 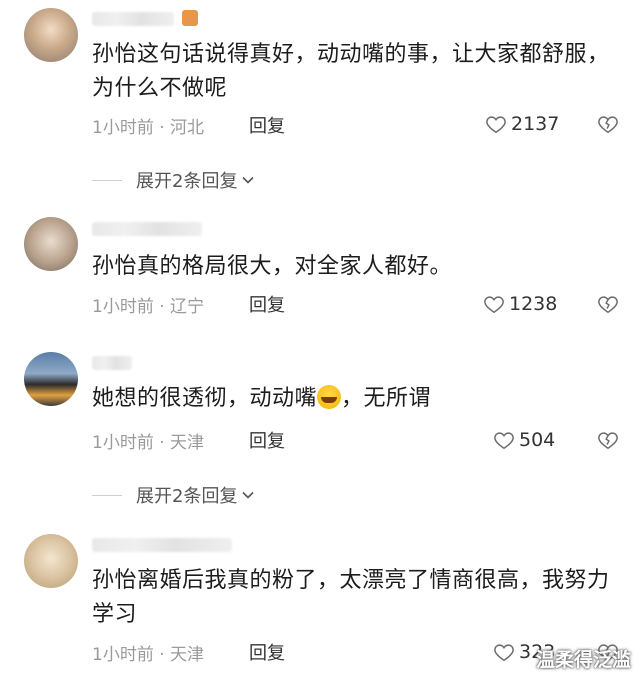 I want to click on watermark: 温柔得泛滥, so click(x=583, y=660).